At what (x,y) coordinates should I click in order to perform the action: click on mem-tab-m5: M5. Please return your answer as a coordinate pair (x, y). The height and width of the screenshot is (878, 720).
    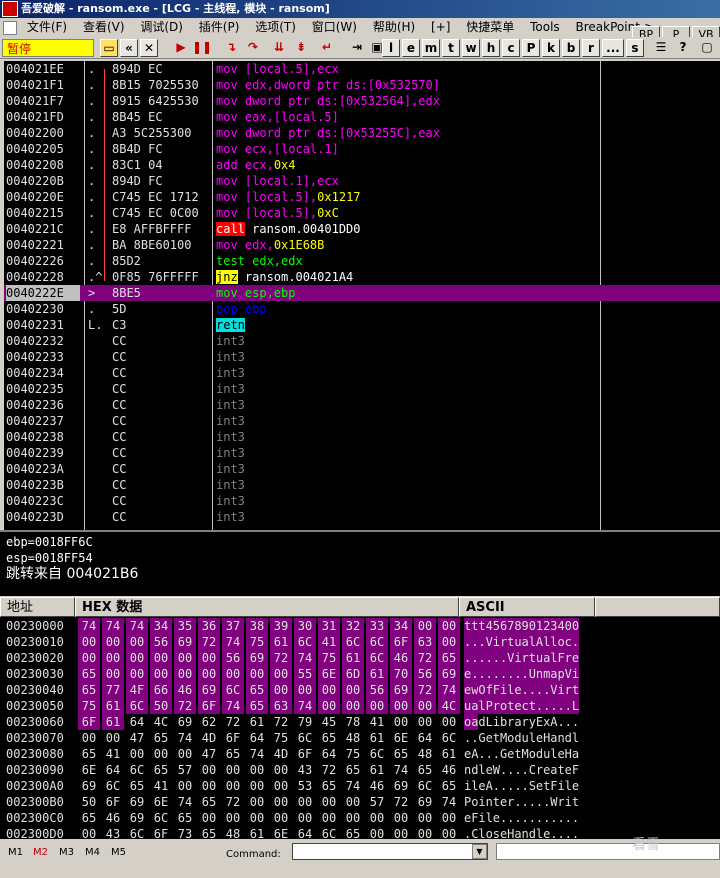
    Looking at the image, I should click on (118, 852).